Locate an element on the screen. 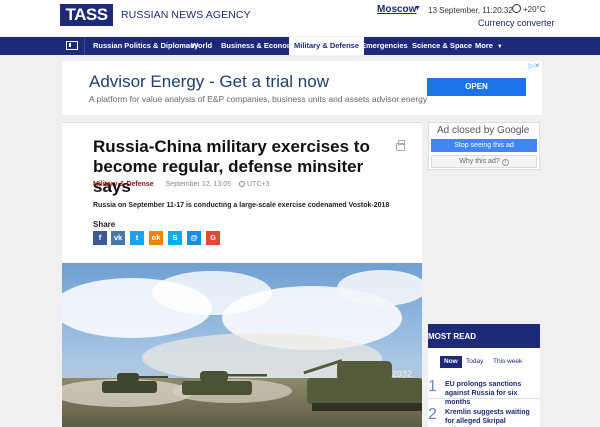 Image resolution: width=600 pixels, height=427 pixels. currency-converter-link: Currency converter is located at coordinates (516, 23).